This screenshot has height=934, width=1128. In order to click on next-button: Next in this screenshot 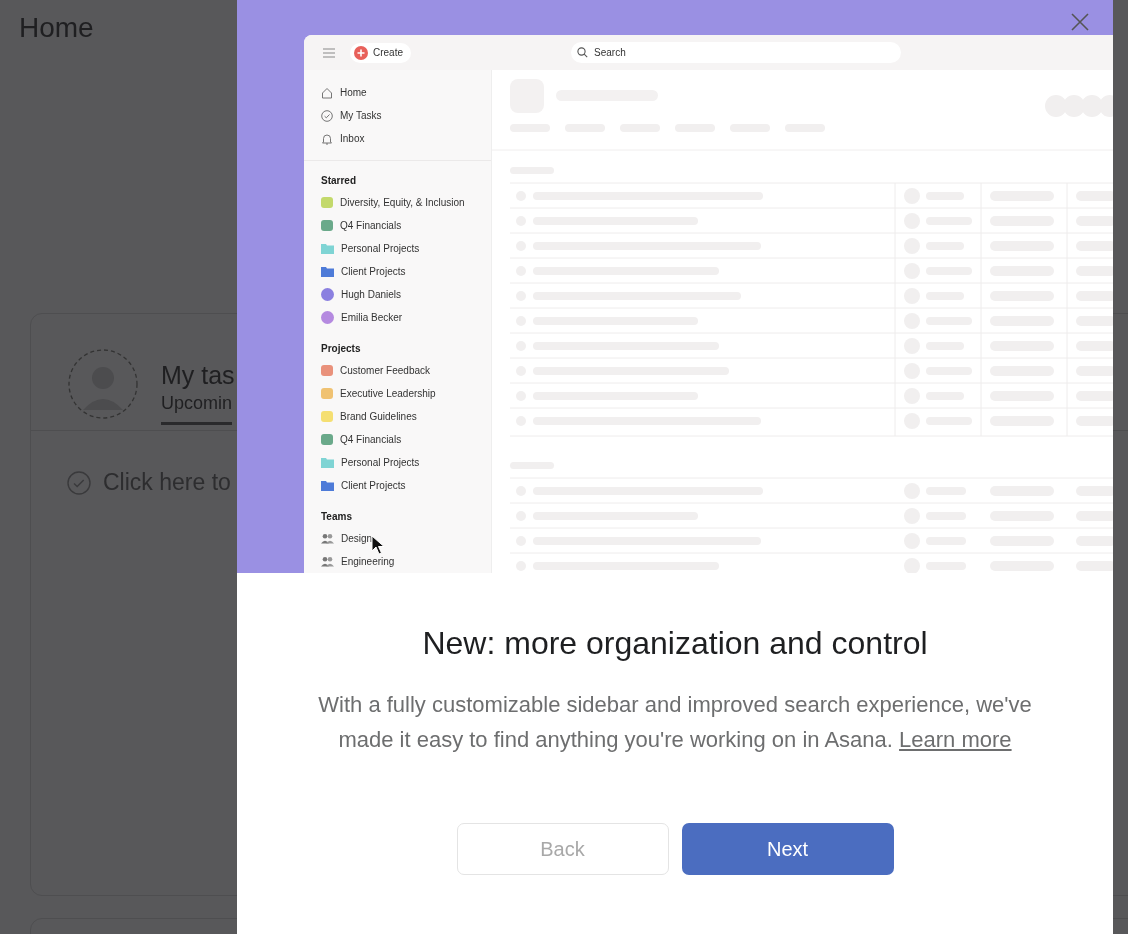, I will do `click(787, 849)`.